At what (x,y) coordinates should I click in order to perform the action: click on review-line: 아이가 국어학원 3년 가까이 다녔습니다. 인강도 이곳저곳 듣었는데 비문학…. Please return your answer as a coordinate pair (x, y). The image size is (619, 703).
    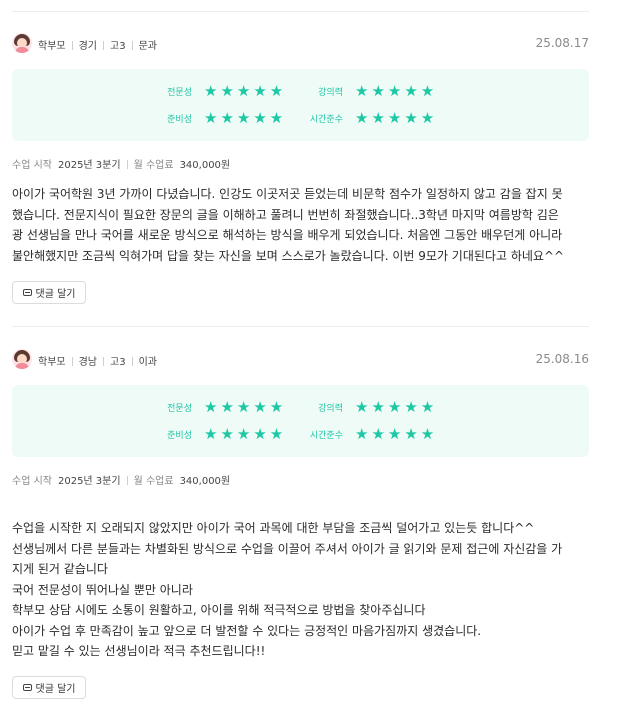
    Looking at the image, I should click on (287, 194).